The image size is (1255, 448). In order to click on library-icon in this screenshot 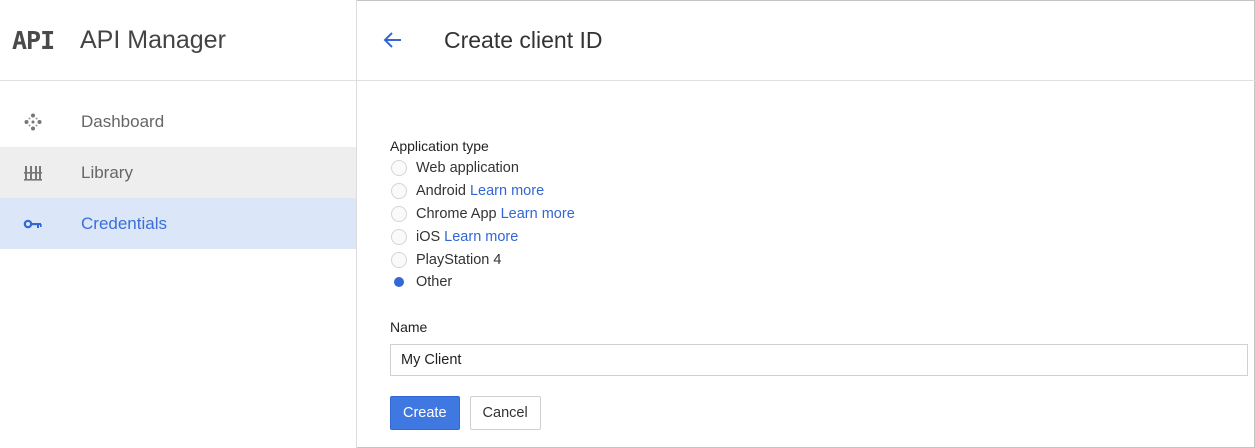, I will do `click(33, 173)`.